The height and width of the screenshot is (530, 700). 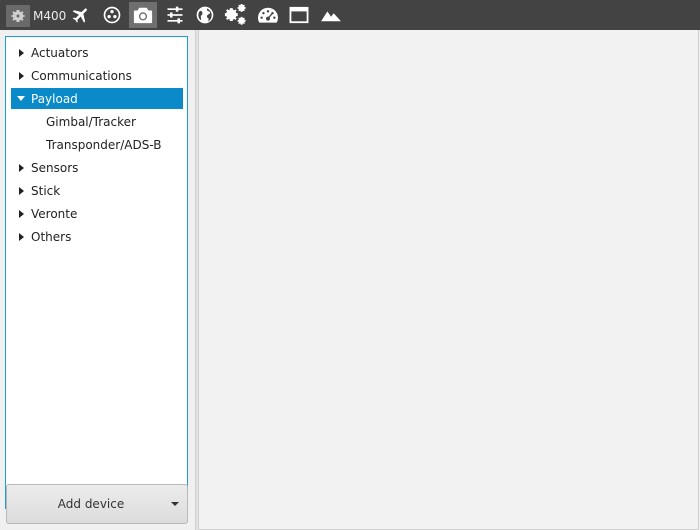 I want to click on collapse-arrow-icon, so click(x=21, y=98).